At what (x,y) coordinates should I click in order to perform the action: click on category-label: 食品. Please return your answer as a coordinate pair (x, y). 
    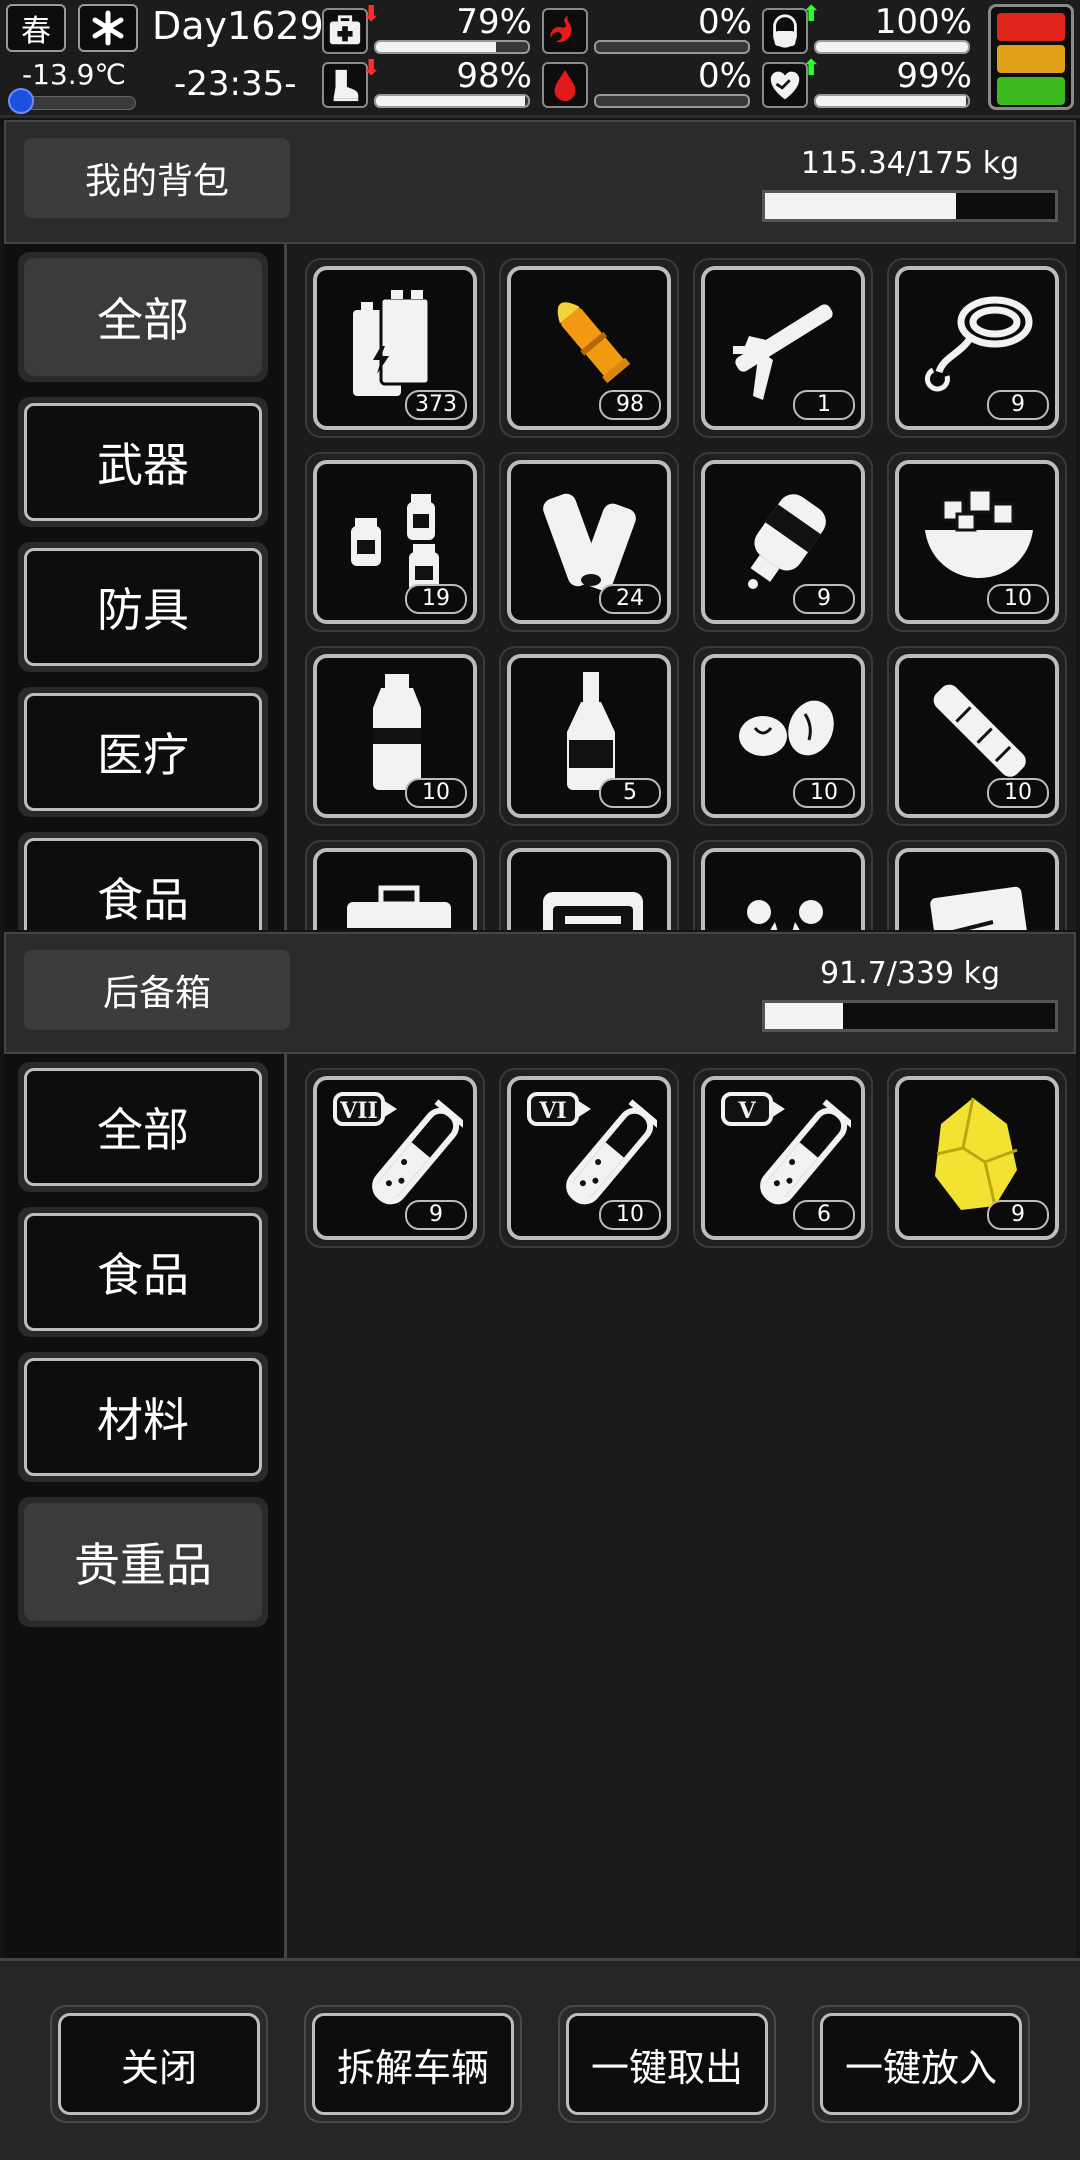
    Looking at the image, I should click on (143, 1272).